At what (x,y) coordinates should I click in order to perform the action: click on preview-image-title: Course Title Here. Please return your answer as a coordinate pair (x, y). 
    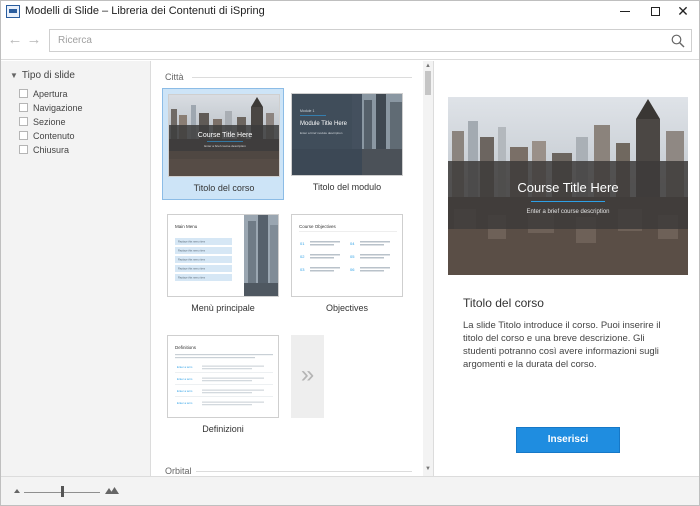
    Looking at the image, I should click on (567, 187).